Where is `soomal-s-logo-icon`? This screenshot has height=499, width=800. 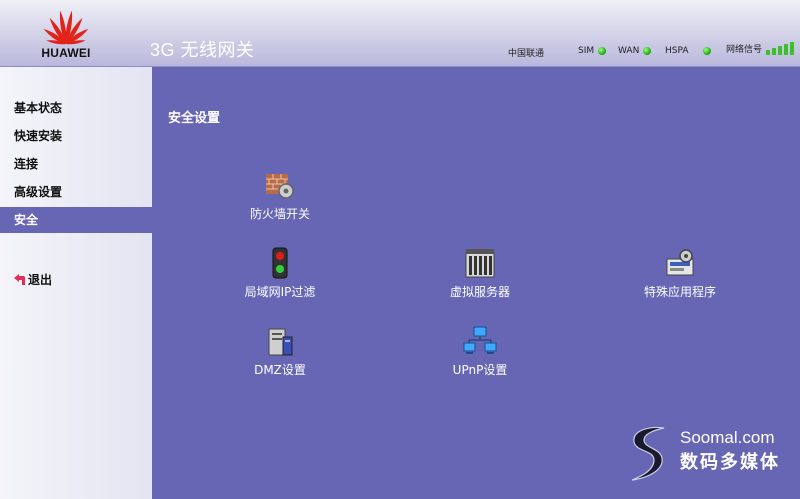
soomal-s-logo-icon is located at coordinates (648, 453).